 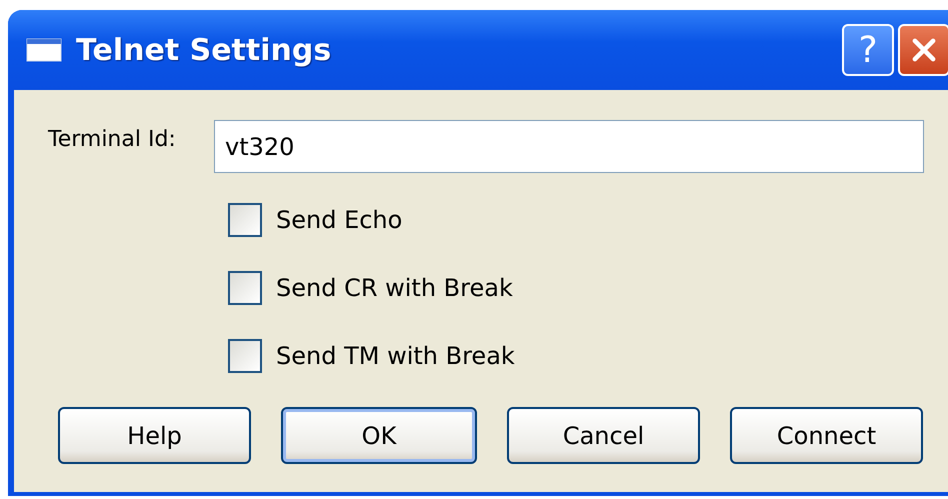 What do you see at coordinates (379, 435) in the screenshot?
I see `dialog-button: OK` at bounding box center [379, 435].